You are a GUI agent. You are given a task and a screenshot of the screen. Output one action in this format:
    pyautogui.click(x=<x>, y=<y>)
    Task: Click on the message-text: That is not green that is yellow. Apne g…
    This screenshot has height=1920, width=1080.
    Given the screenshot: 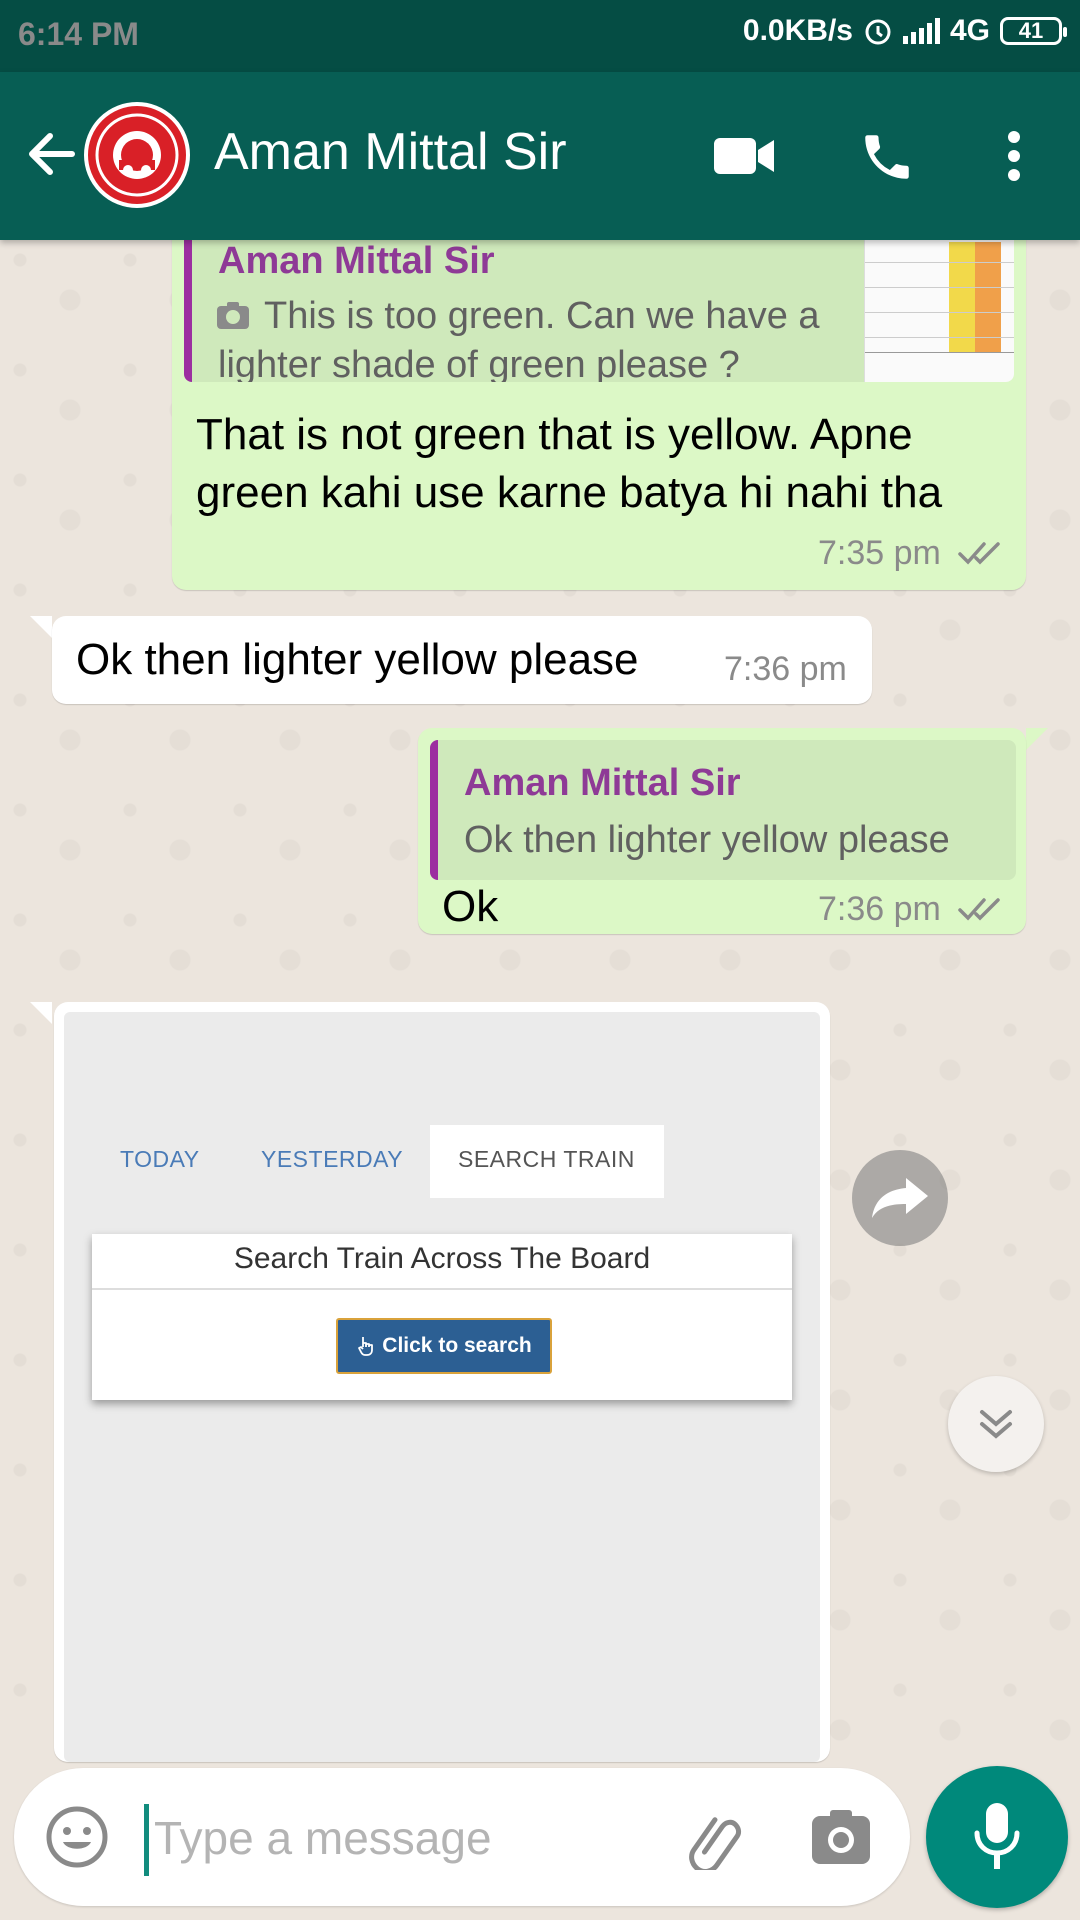 What is the action you would take?
    pyautogui.click(x=569, y=463)
    